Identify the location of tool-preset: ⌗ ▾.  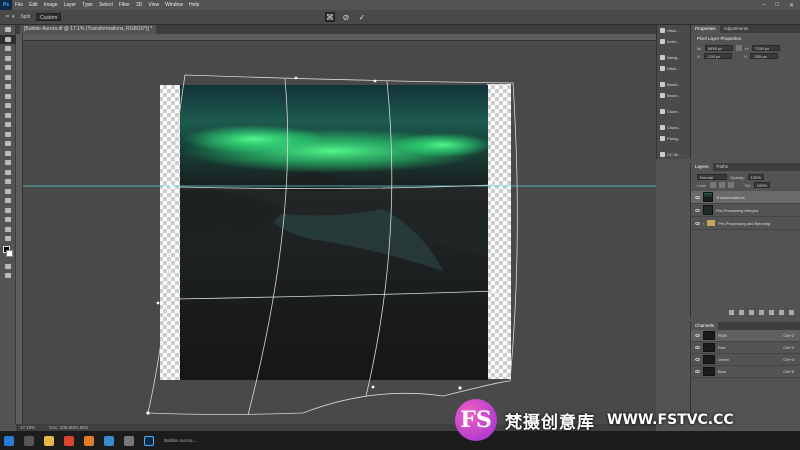
(10, 17).